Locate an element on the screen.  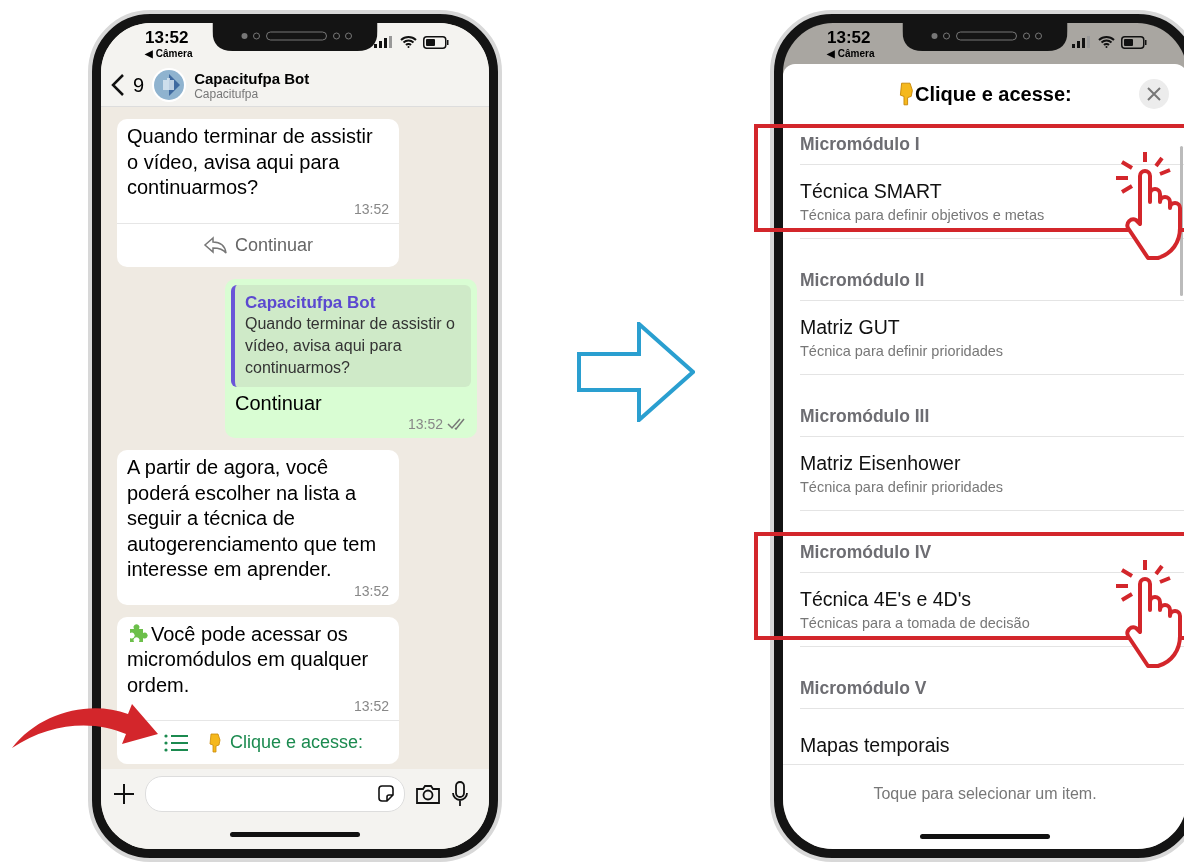
message-input-field is located at coordinates (275, 794).